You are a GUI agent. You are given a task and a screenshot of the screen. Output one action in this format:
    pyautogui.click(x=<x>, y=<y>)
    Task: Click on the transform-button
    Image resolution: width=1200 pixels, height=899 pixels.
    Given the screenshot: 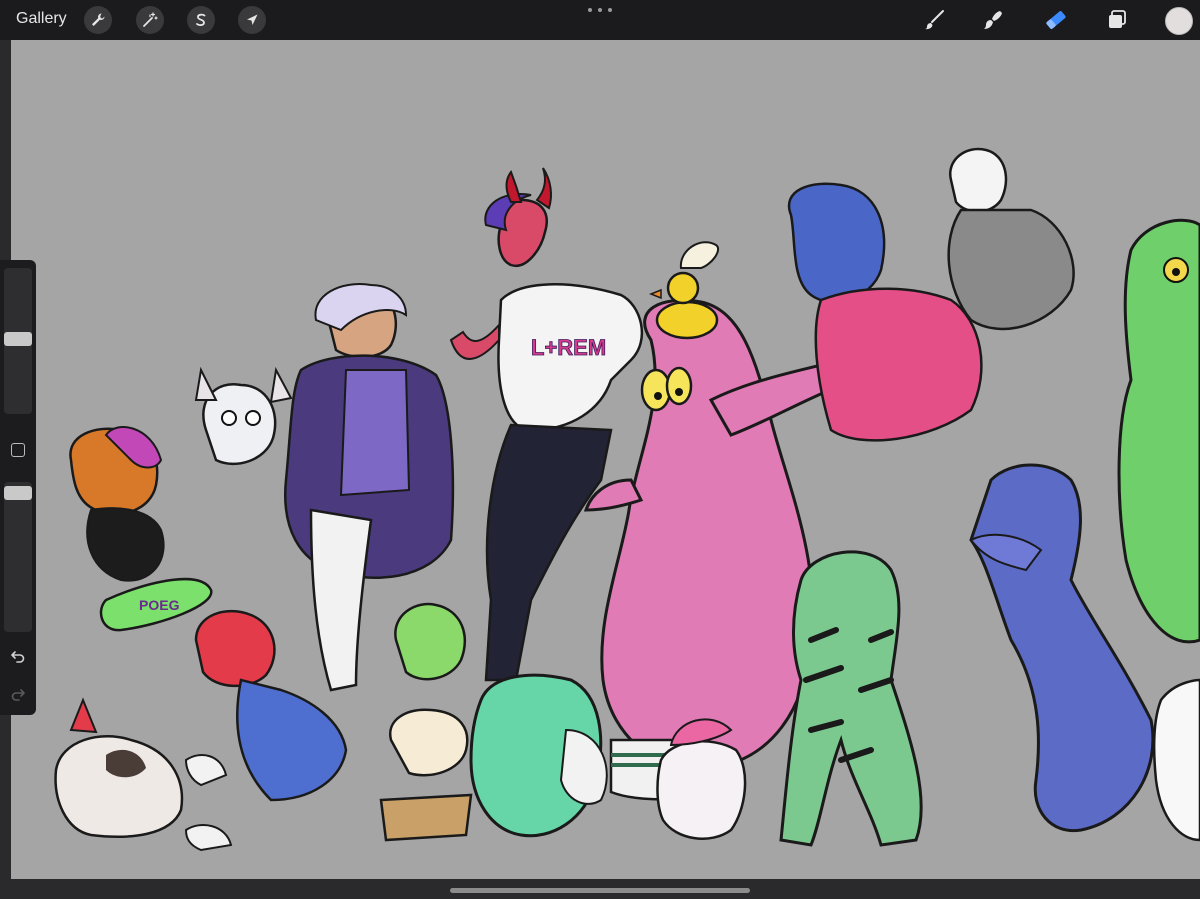 What is the action you would take?
    pyautogui.click(x=252, y=20)
    